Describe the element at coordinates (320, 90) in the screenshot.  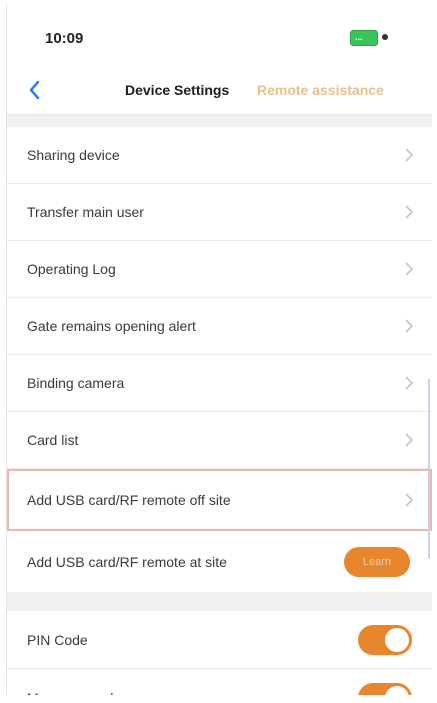
I see `remote-assistance-button: Remote assistance` at that location.